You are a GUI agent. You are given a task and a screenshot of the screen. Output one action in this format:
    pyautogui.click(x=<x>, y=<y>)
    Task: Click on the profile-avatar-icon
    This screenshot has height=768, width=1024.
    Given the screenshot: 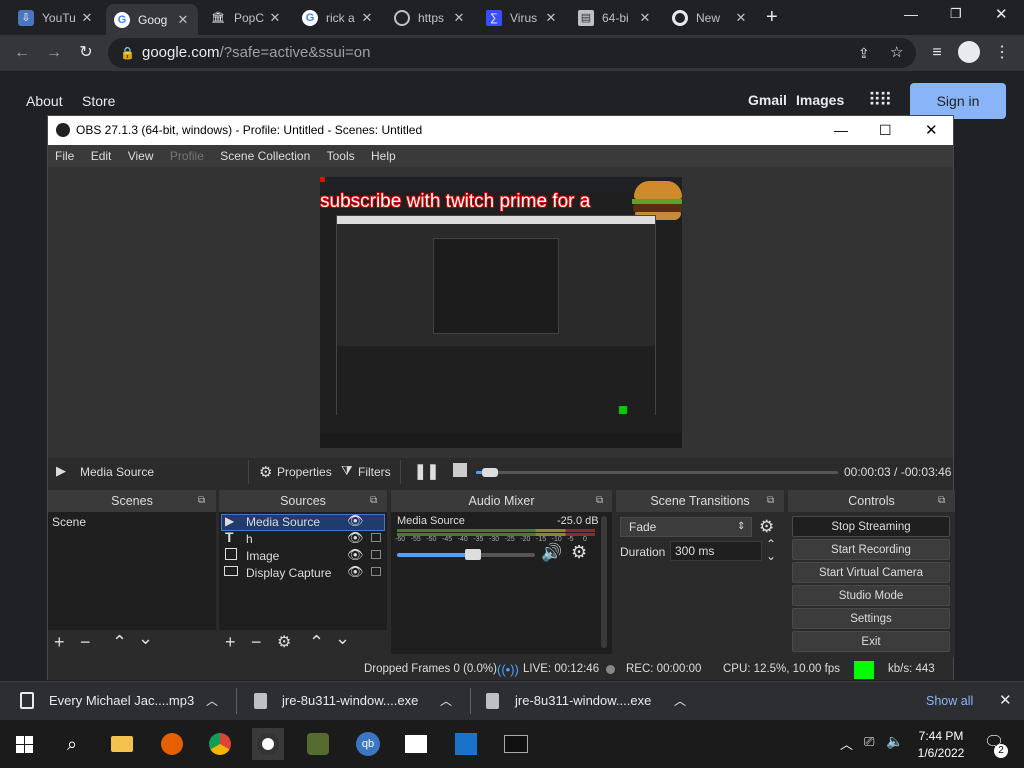 What is the action you would take?
    pyautogui.click(x=969, y=52)
    